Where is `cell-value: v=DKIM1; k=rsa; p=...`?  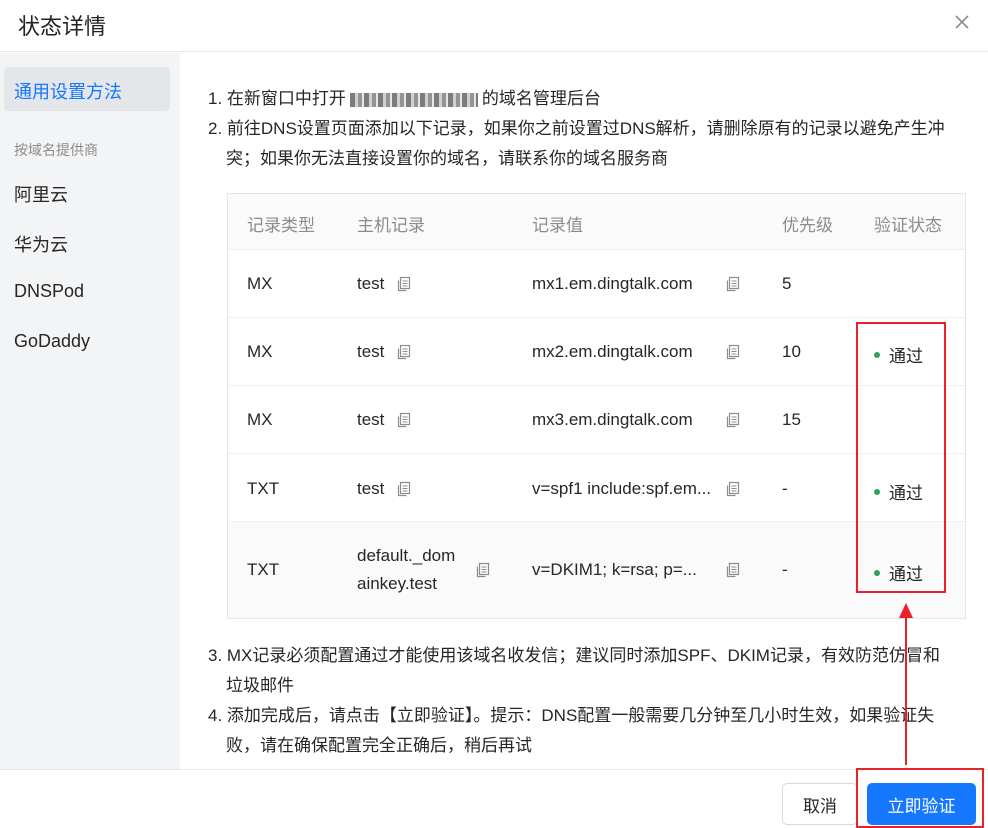 cell-value: v=DKIM1; k=rsa; p=... is located at coordinates (614, 569).